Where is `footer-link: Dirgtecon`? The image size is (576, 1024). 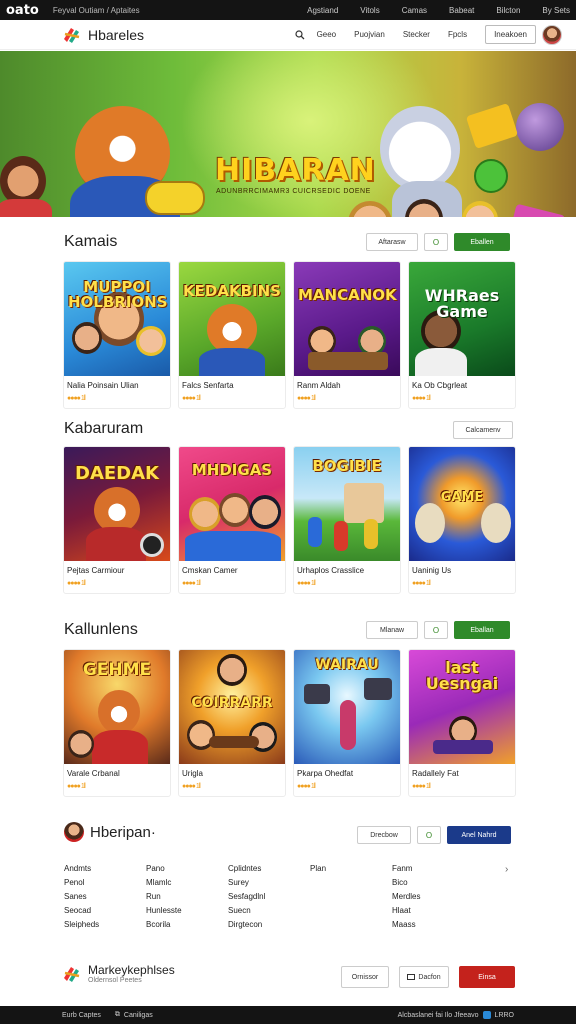 footer-link: Dirgtecon is located at coordinates (269, 927).